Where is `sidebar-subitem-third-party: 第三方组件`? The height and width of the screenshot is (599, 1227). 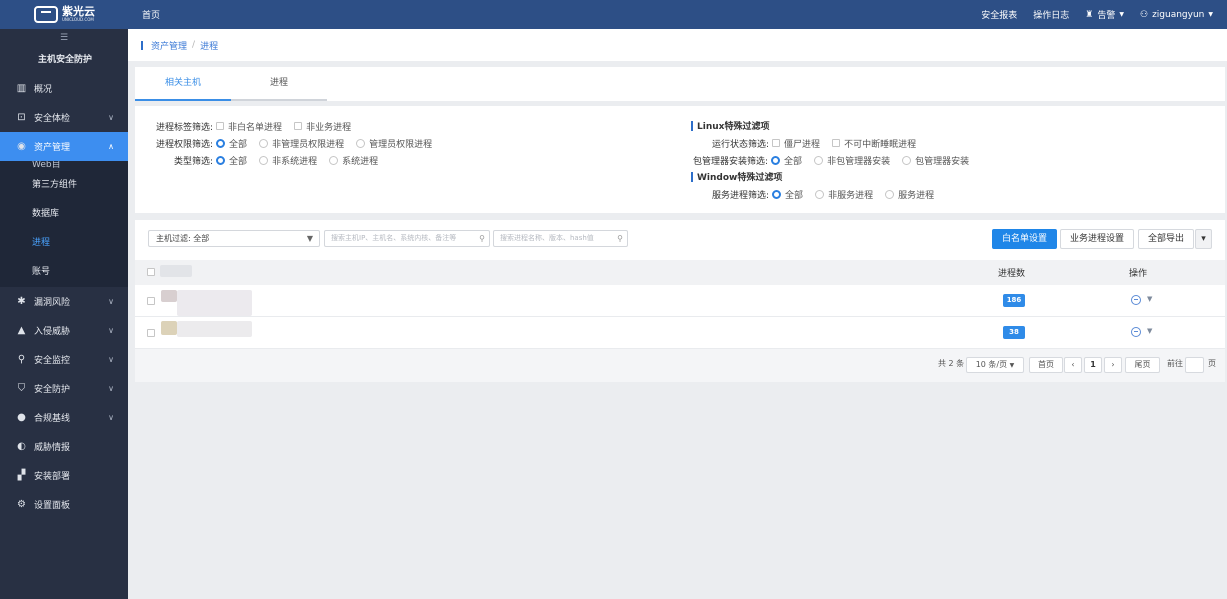 sidebar-subitem-third-party: 第三方组件 is located at coordinates (64, 185).